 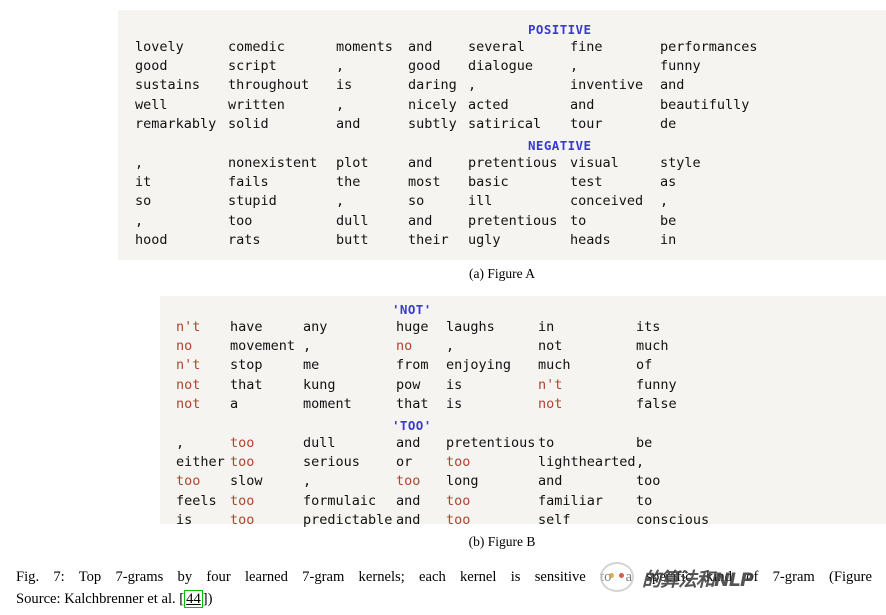 What do you see at coordinates (319, 443) in the screenshot?
I see `ngram-word: dull` at bounding box center [319, 443].